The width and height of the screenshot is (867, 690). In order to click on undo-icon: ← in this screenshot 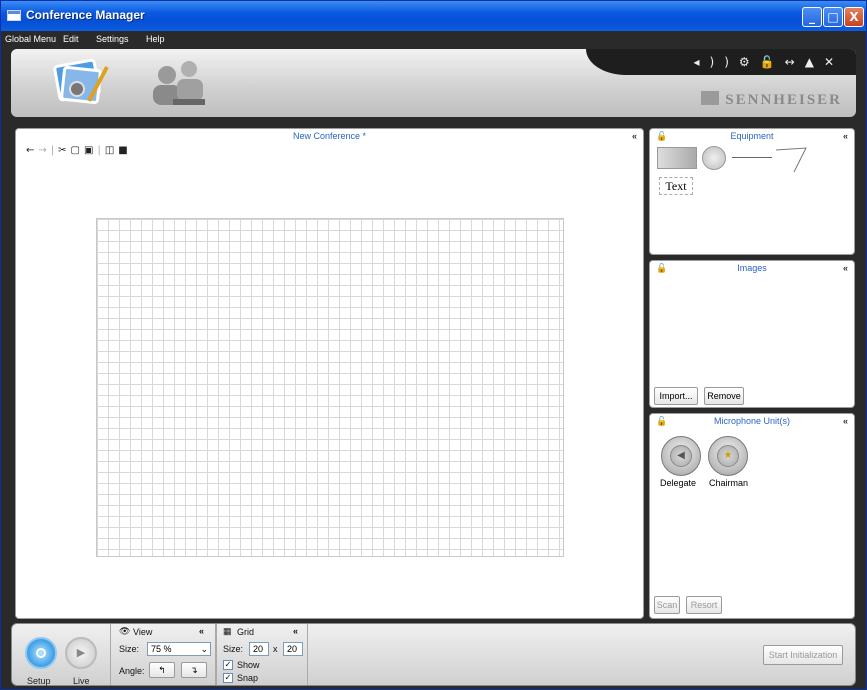, I will do `click(32, 150)`.